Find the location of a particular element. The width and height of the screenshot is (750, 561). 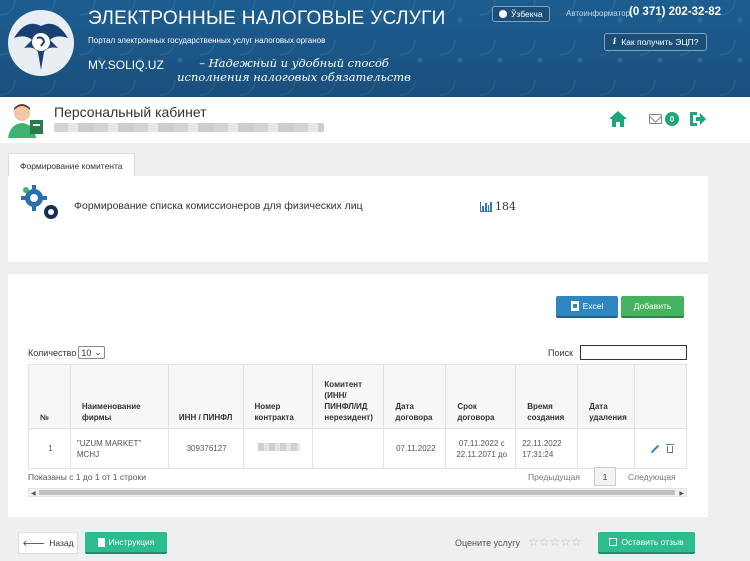

col-contract: Номер контракта is located at coordinates (278, 396).